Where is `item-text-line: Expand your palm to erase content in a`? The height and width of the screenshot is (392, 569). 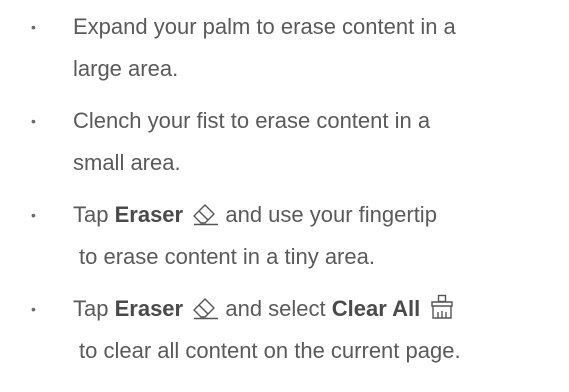 item-text-line: Expand your palm to erase content in a is located at coordinates (264, 26).